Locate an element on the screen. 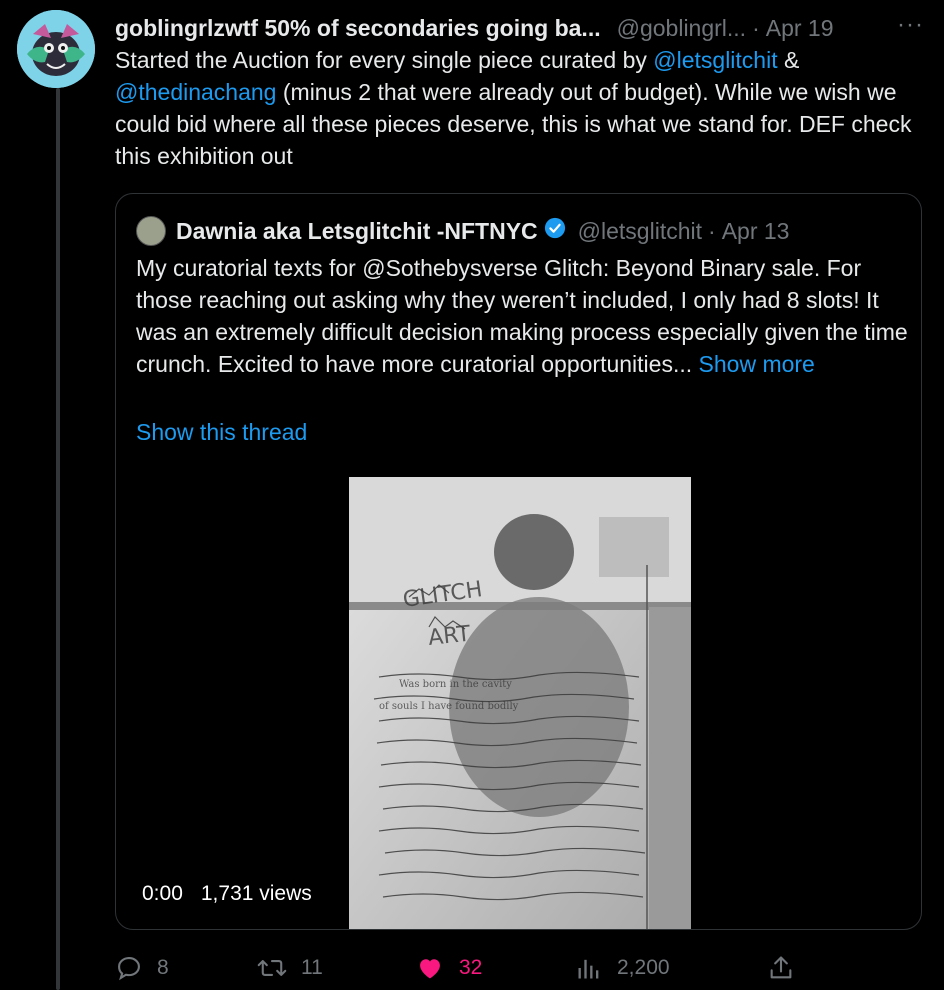 The image size is (944, 990). retweet-button: 11 is located at coordinates (290, 968).